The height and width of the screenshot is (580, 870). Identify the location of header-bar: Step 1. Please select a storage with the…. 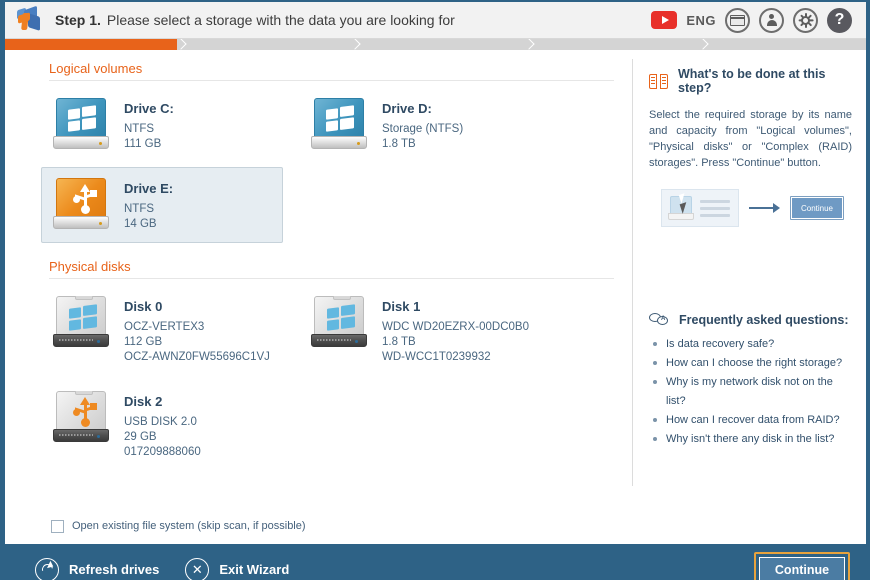
(435, 20).